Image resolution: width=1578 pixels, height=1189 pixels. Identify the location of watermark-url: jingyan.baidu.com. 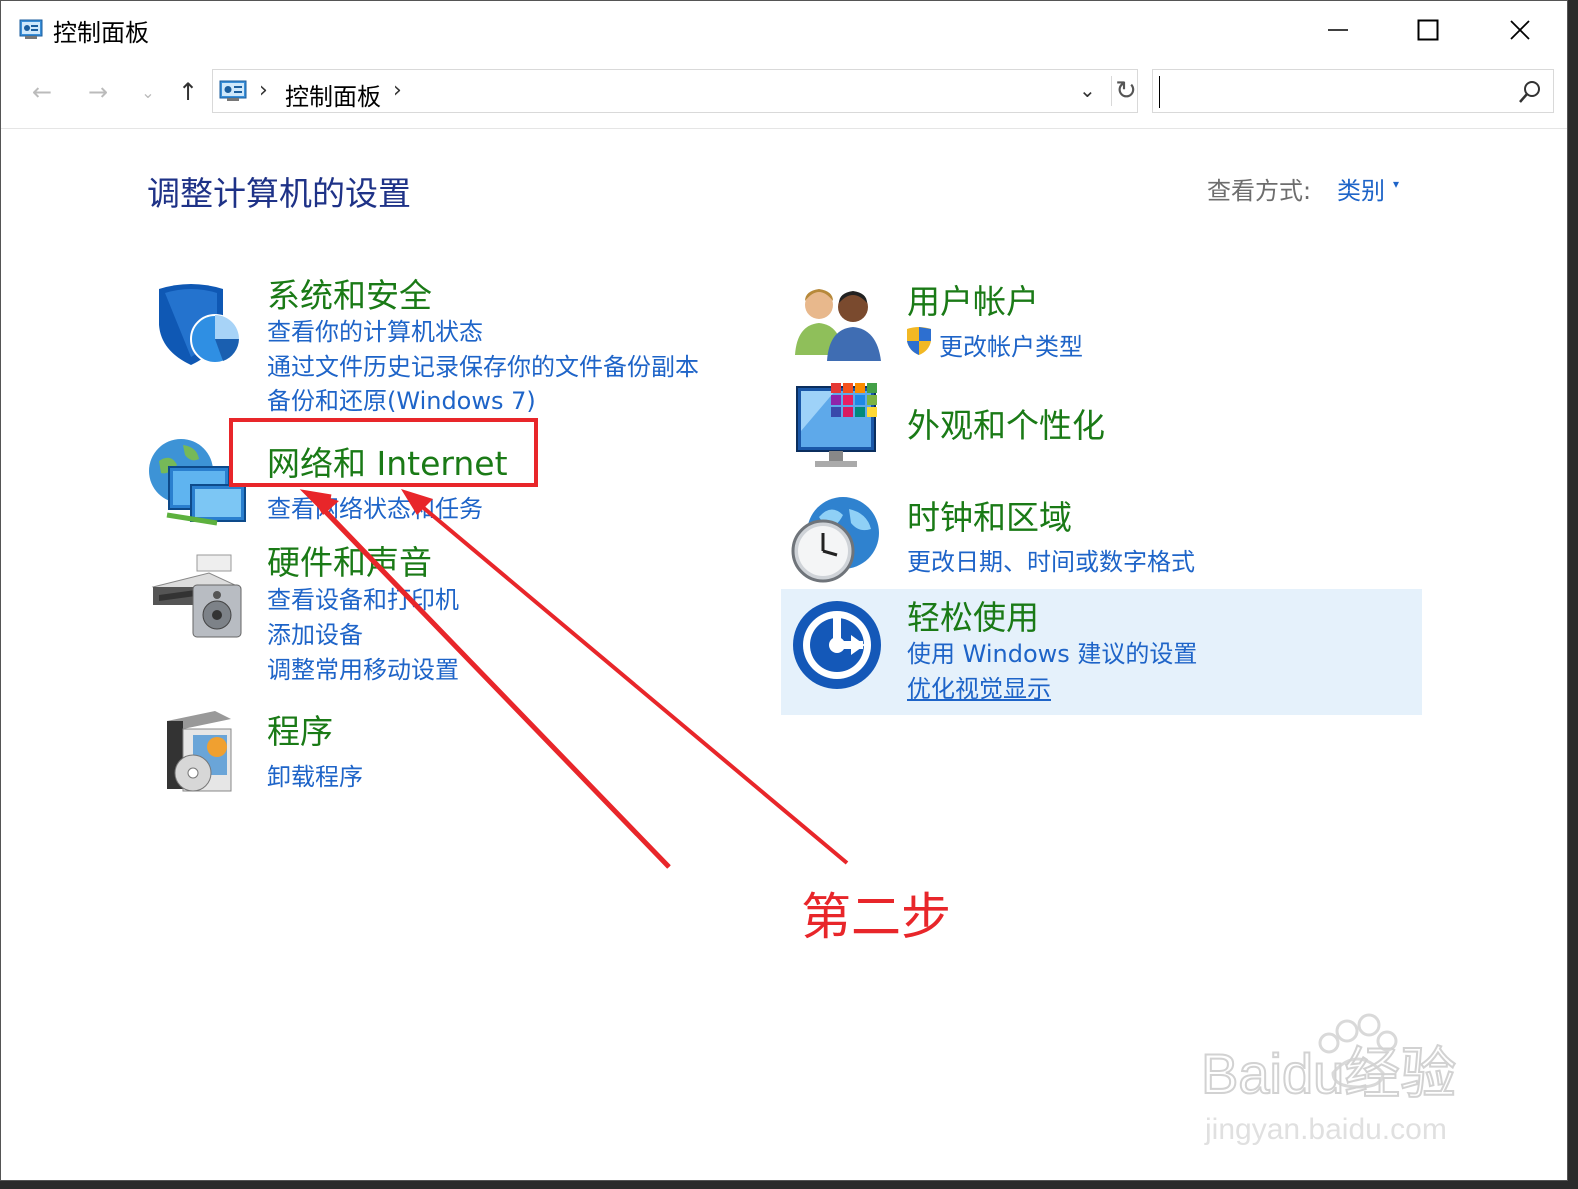
(1325, 1129).